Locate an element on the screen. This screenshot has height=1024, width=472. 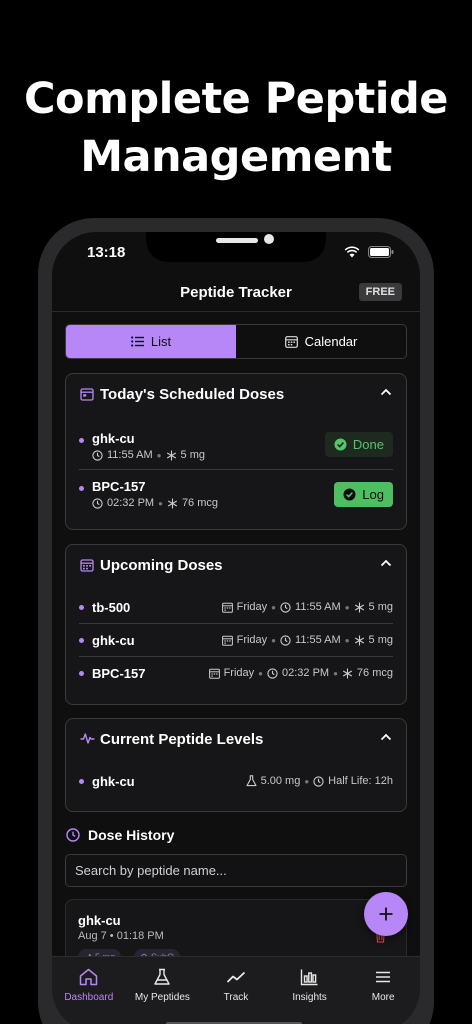
upcoming-doses-header: Upcoming Doses is located at coordinates (236, 565).